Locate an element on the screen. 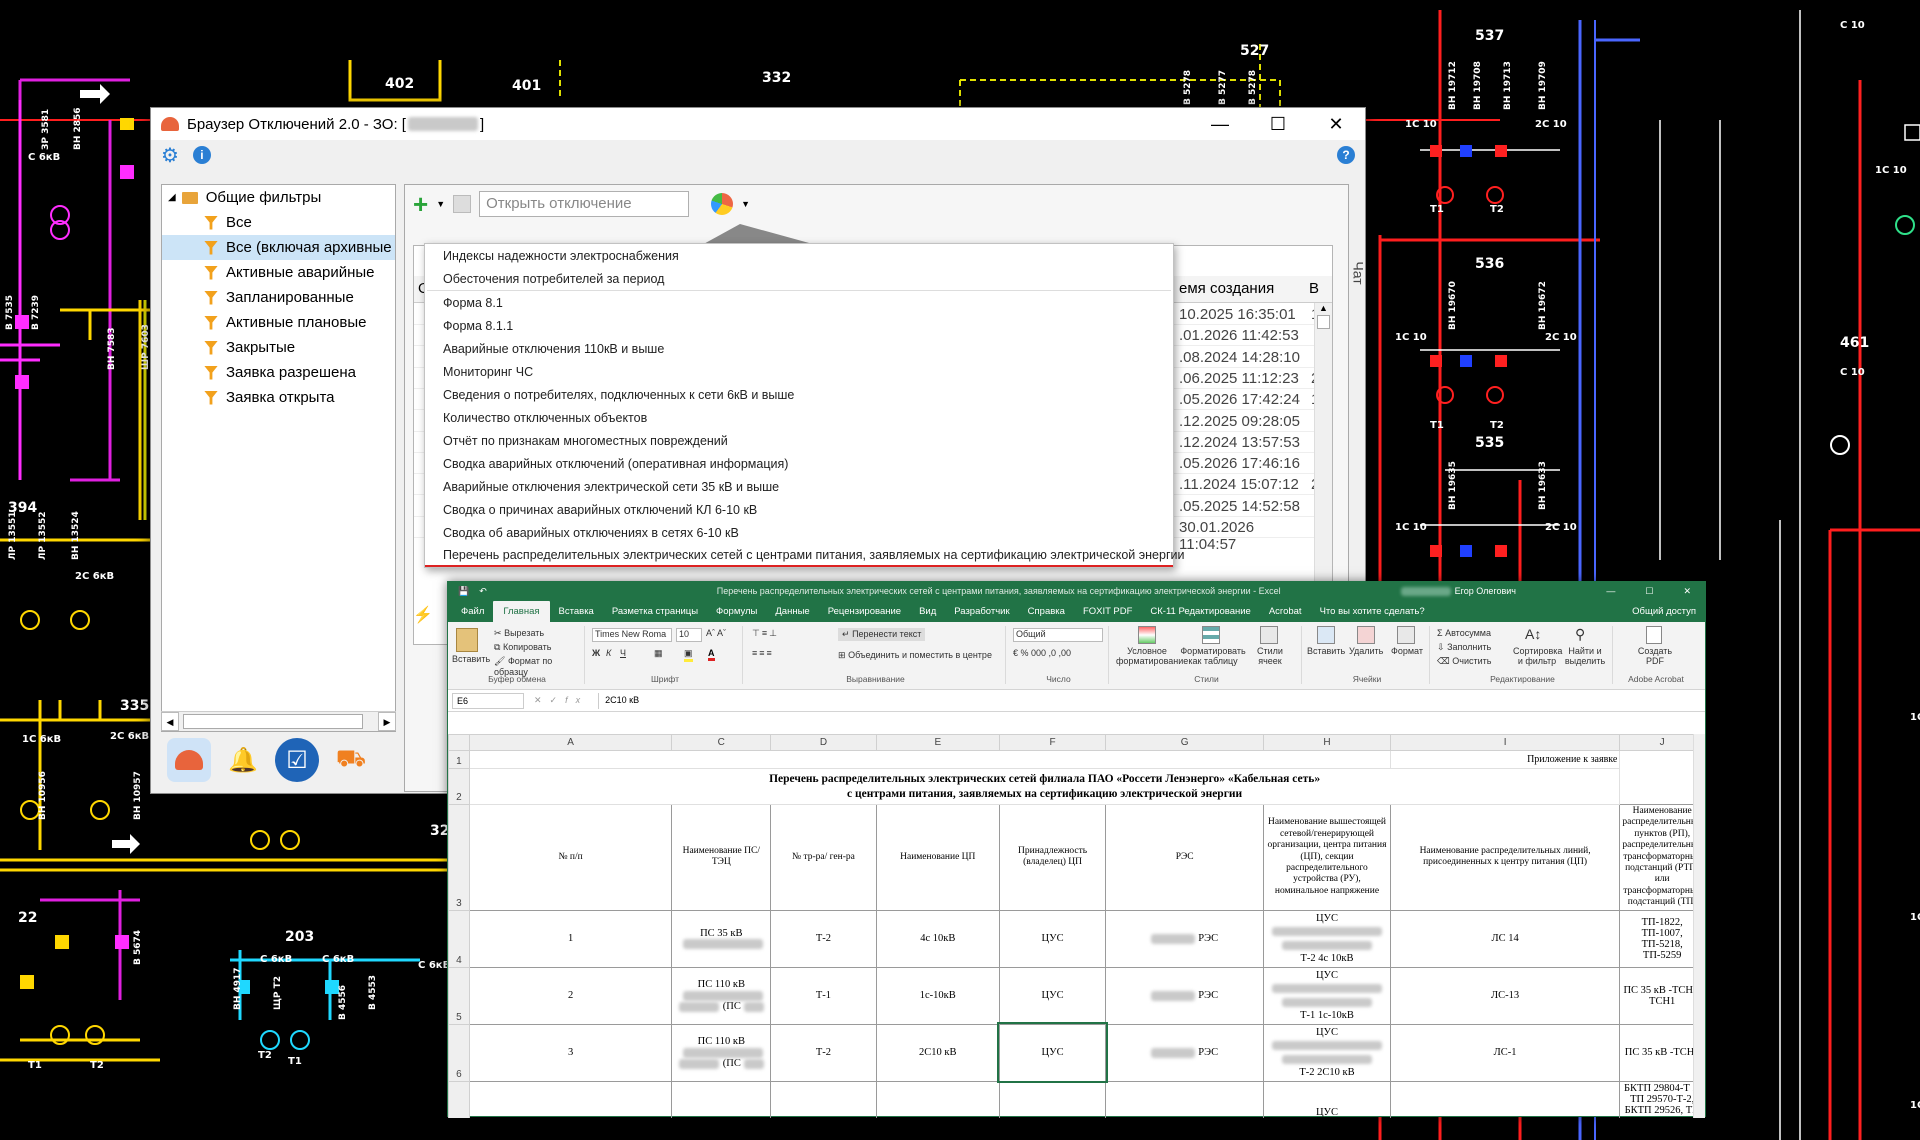  row-index-cell: 4 is located at coordinates (570, 1099).